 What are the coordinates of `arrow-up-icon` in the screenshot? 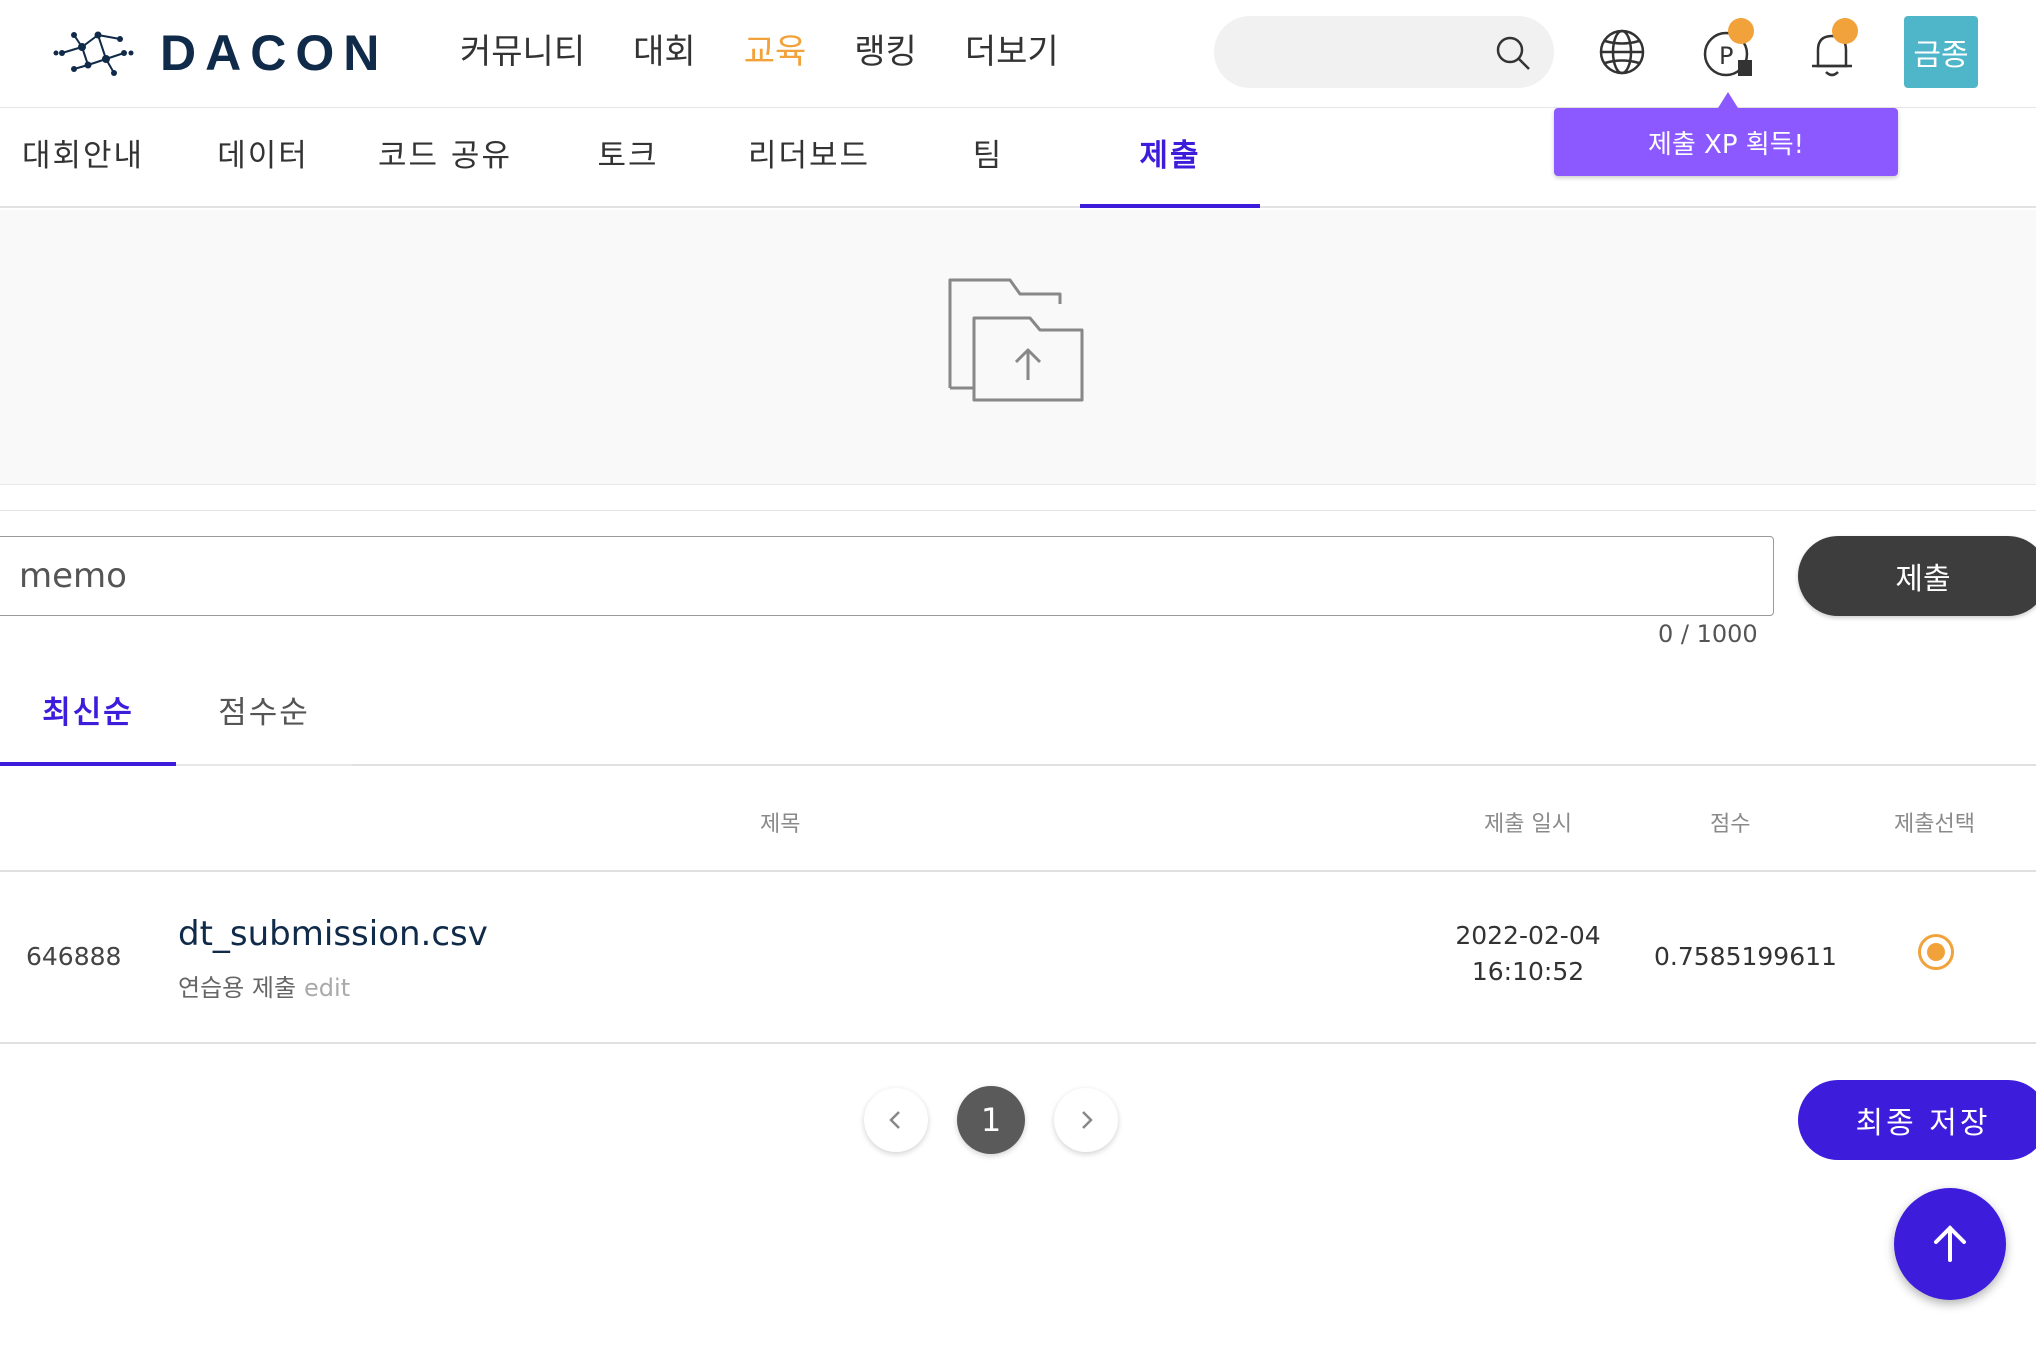 It's located at (1950, 1243).